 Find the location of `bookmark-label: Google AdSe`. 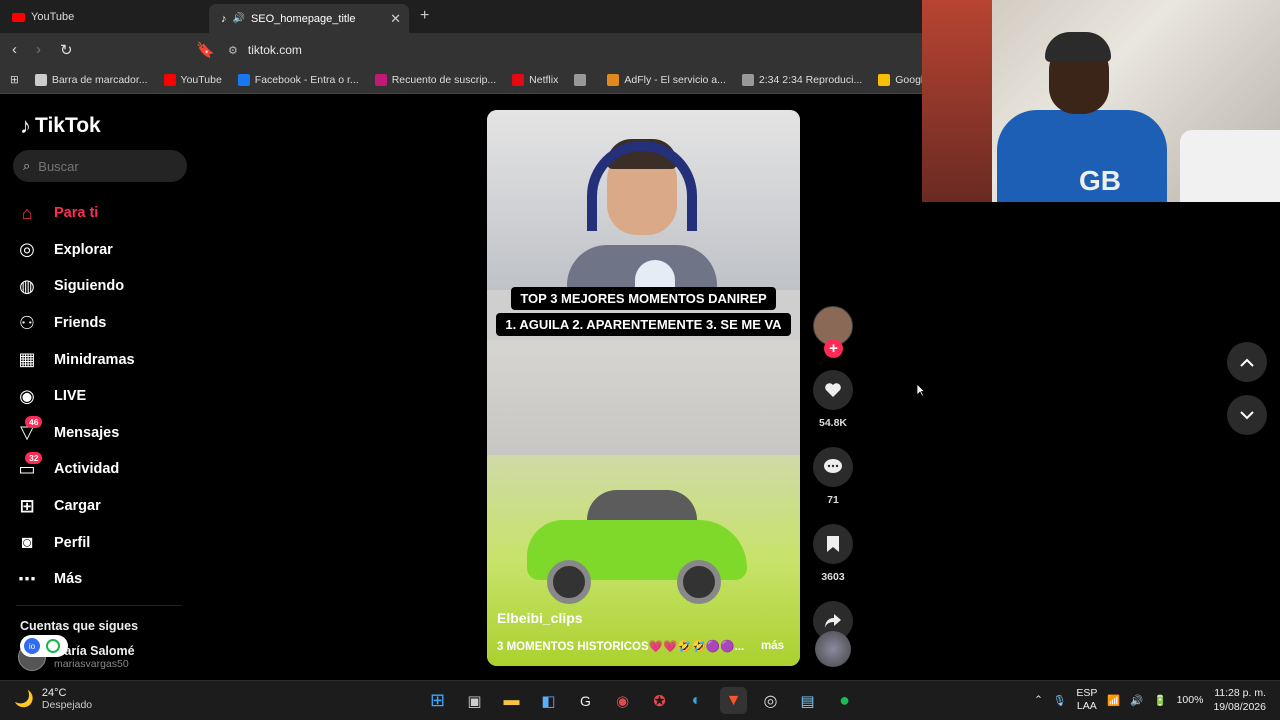

bookmark-label: Google AdSe is located at coordinates (908, 79).